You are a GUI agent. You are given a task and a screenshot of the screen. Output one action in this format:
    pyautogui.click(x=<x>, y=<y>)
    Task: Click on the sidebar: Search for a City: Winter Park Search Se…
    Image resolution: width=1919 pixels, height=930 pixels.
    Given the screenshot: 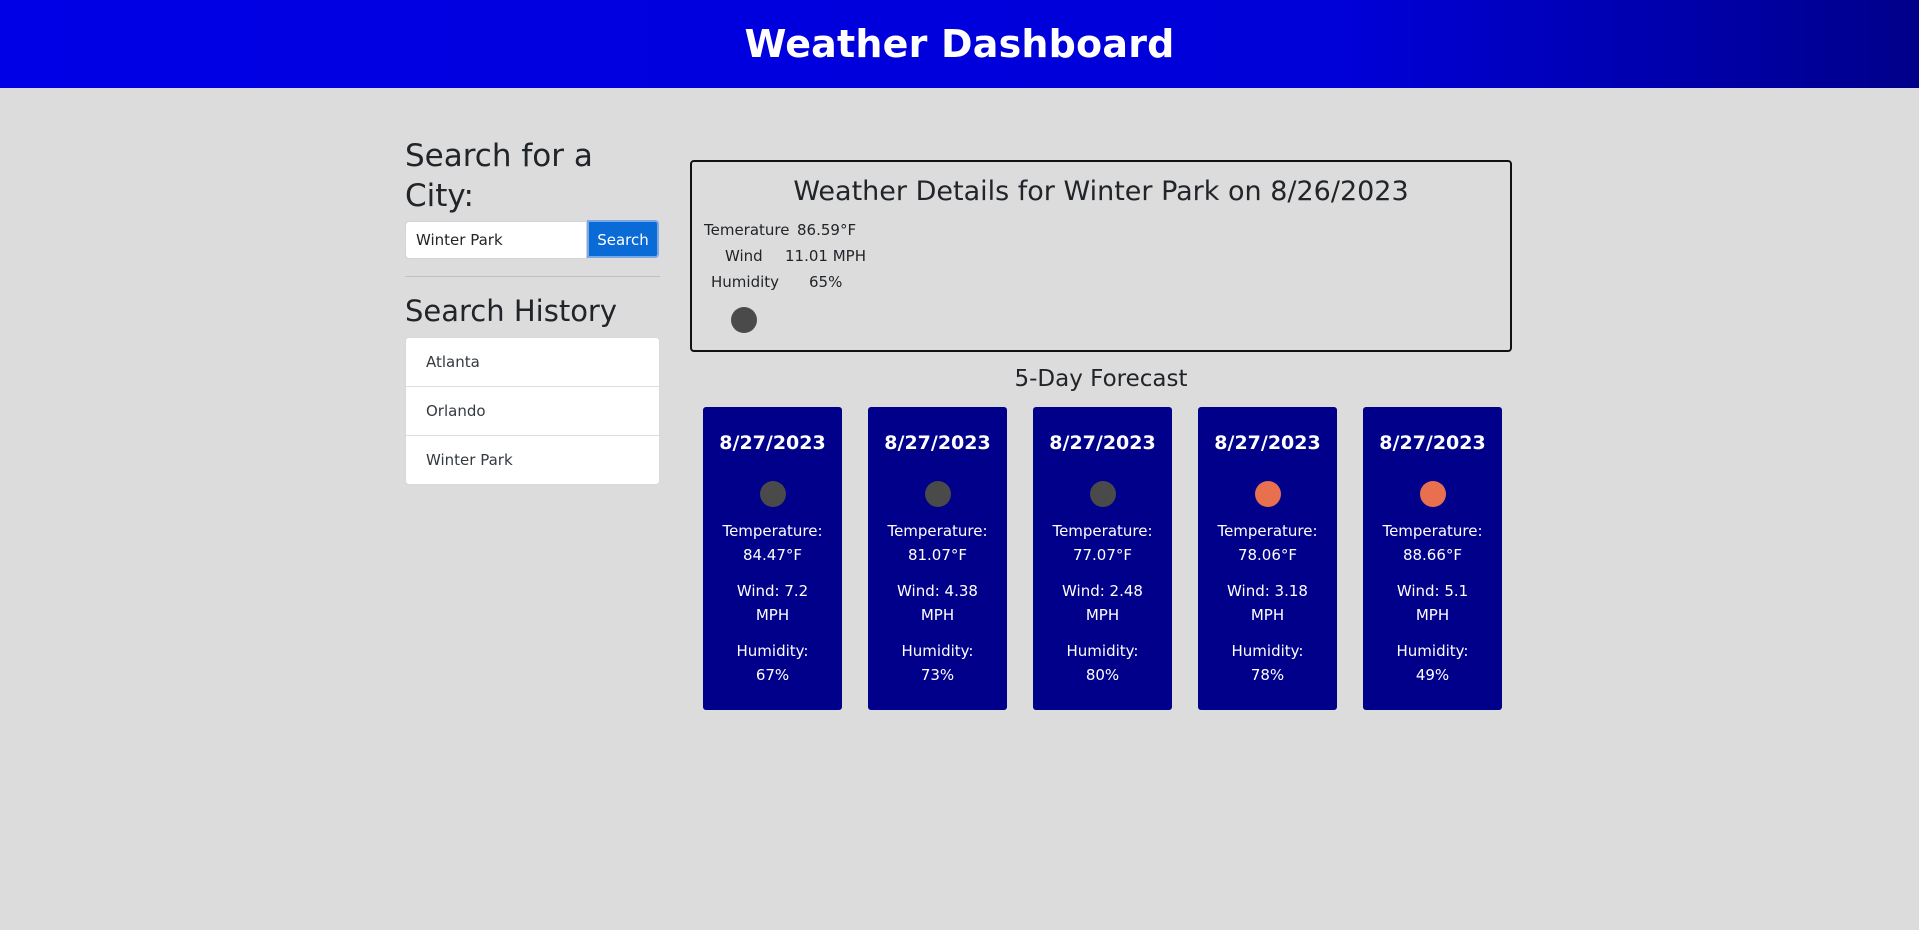 What is the action you would take?
    pyautogui.click(x=532, y=310)
    